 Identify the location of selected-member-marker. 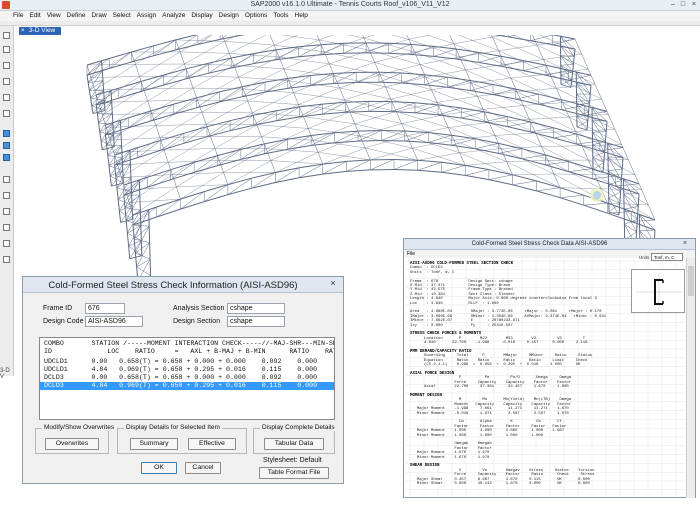
(597, 195).